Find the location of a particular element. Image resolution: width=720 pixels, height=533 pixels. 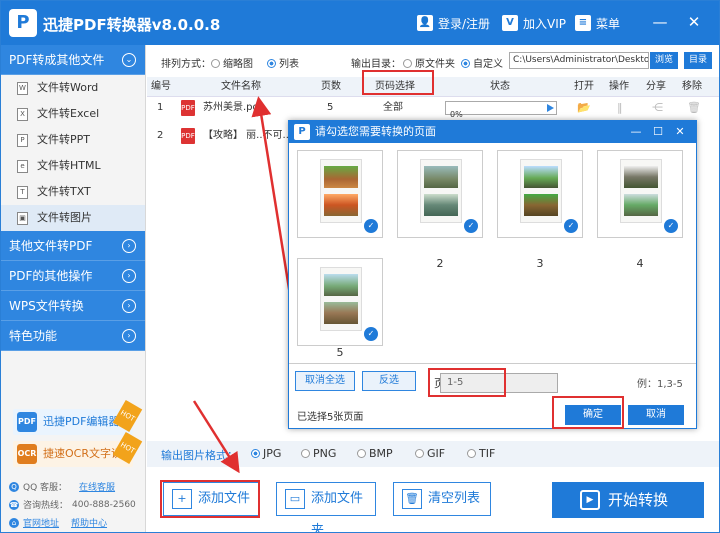

maximize-icon: ☐ is located at coordinates (658, 132).